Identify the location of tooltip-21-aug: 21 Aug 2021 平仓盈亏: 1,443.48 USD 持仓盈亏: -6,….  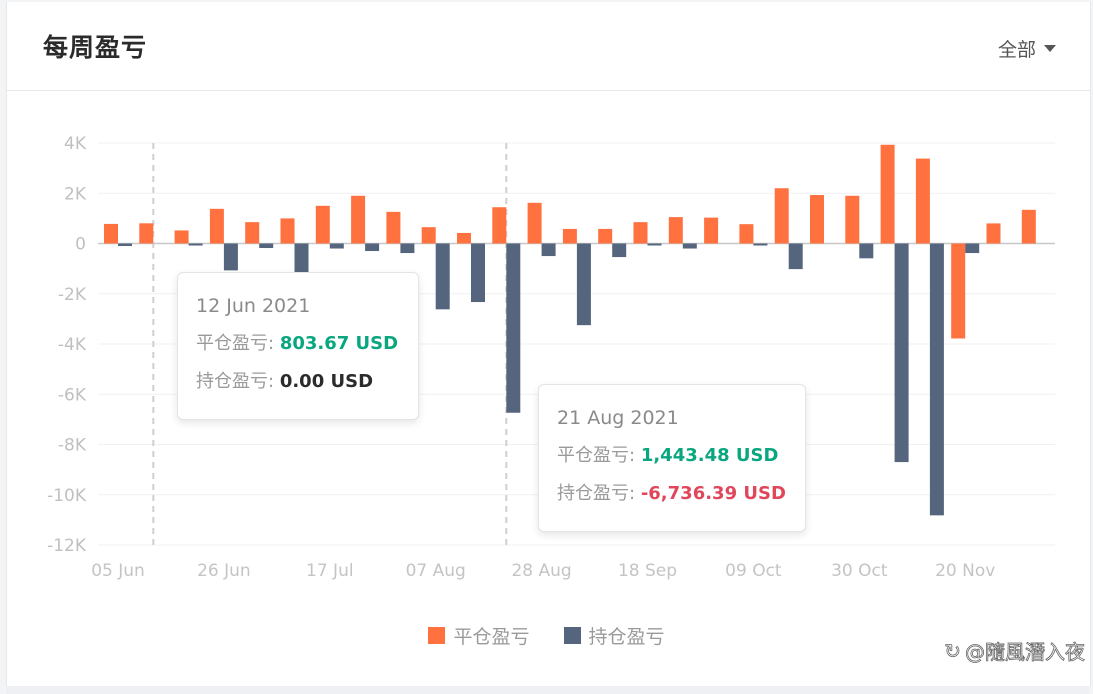
(672, 458).